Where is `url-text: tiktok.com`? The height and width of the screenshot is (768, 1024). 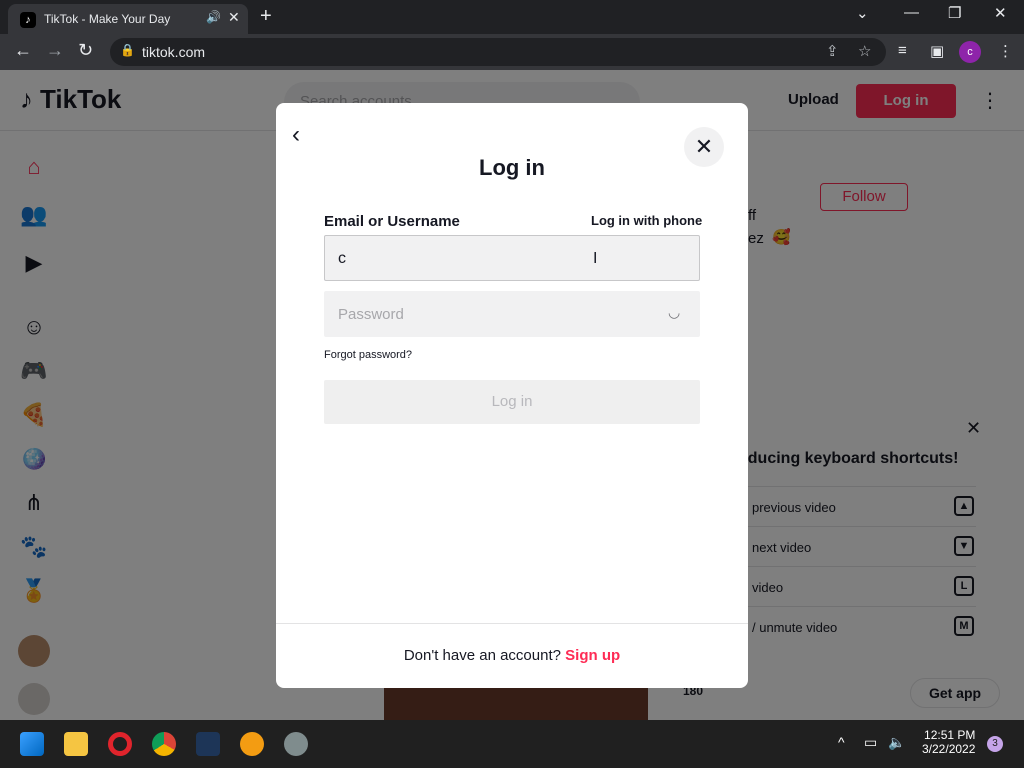 url-text: tiktok.com is located at coordinates (174, 52).